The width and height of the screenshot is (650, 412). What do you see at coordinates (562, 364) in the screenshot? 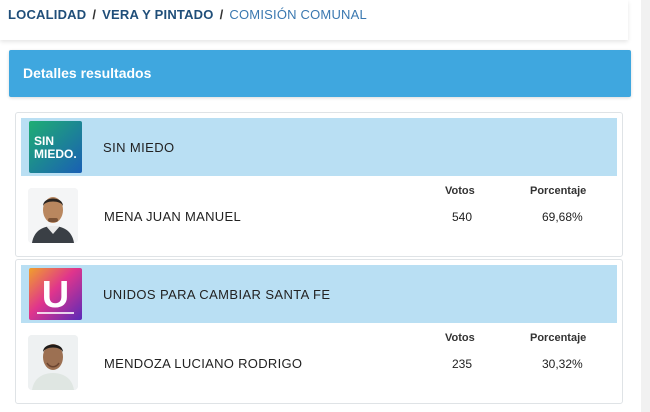
I see `percent-value: 30,32%` at bounding box center [562, 364].